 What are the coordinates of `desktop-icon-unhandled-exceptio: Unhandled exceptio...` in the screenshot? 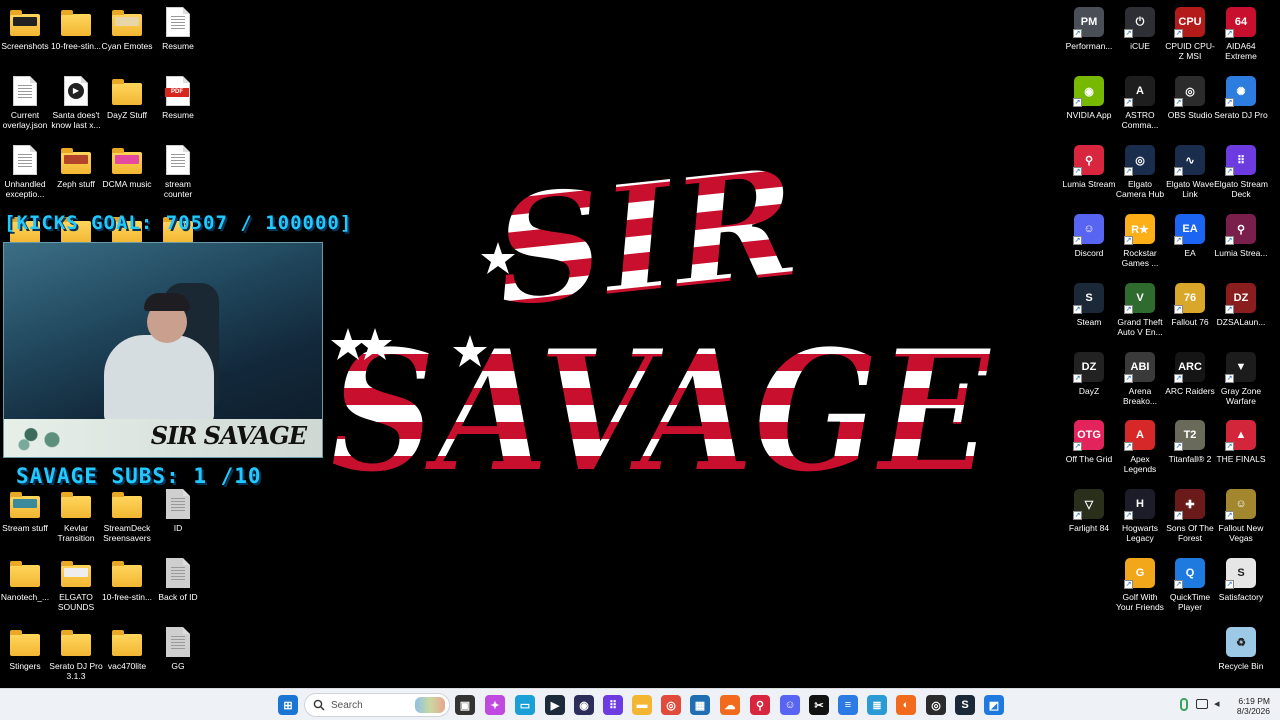 It's located at (25, 171).